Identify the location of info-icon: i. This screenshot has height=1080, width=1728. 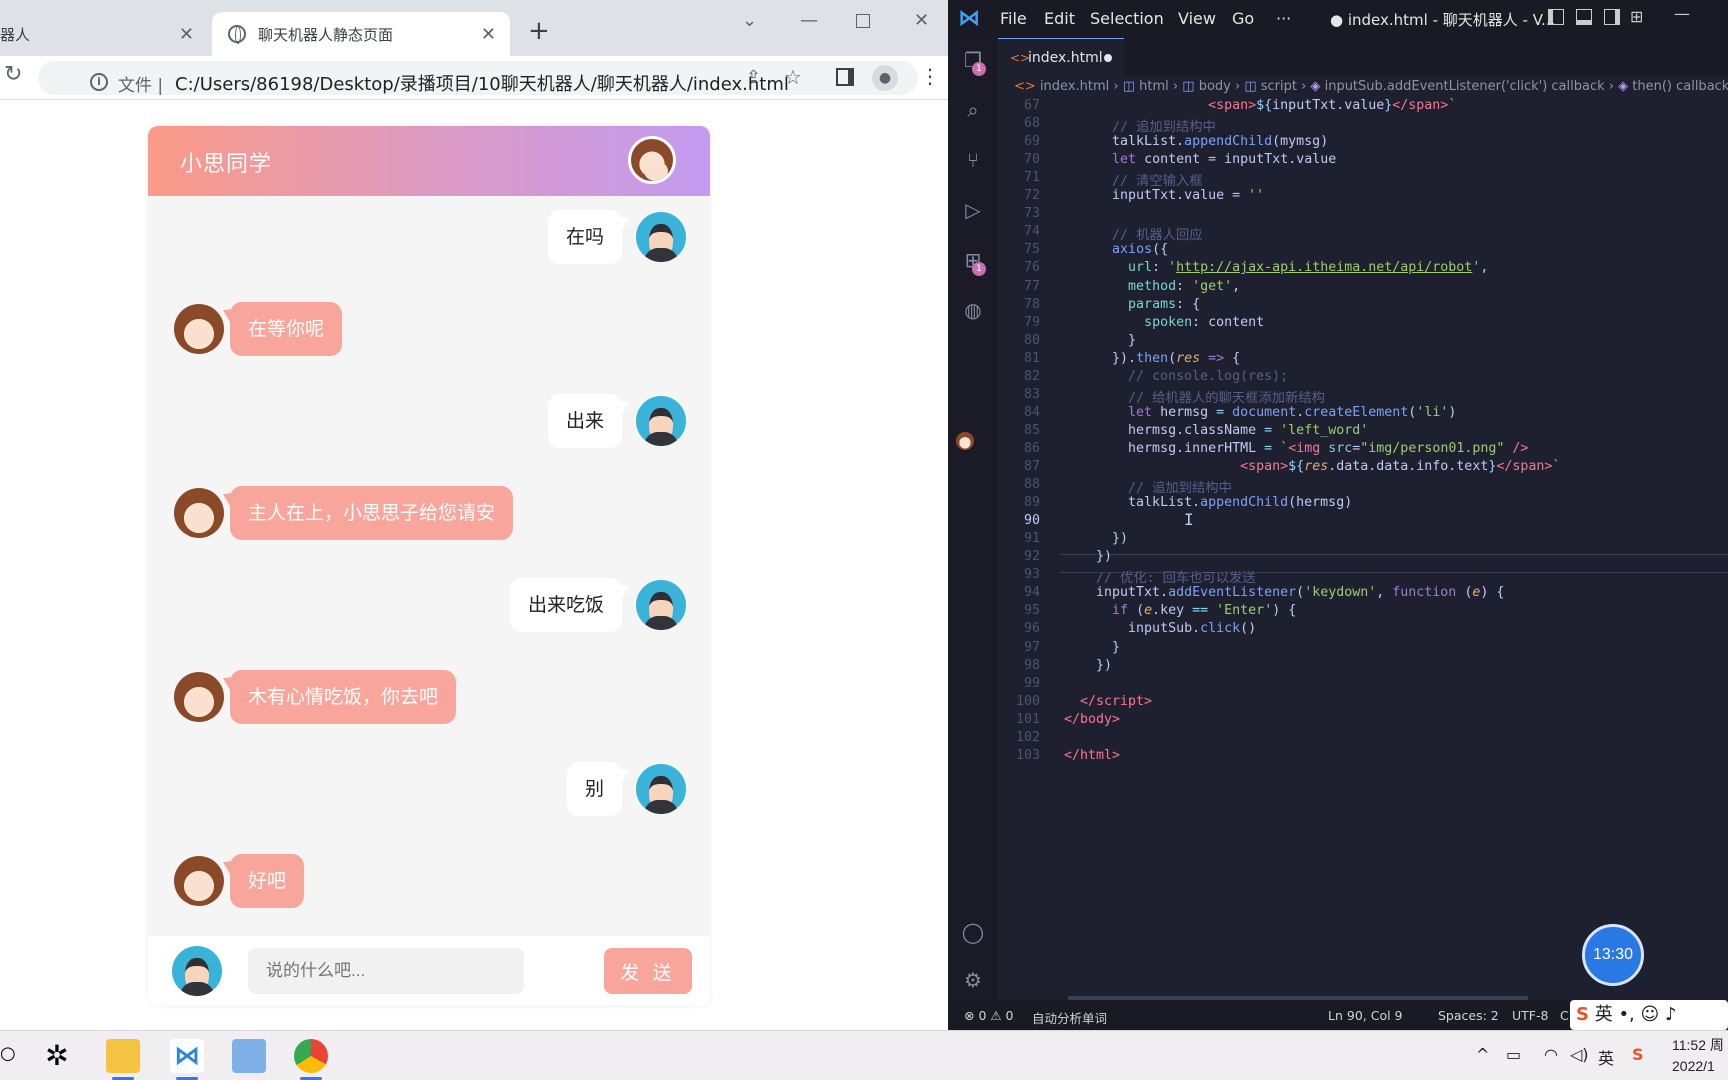
(99, 82).